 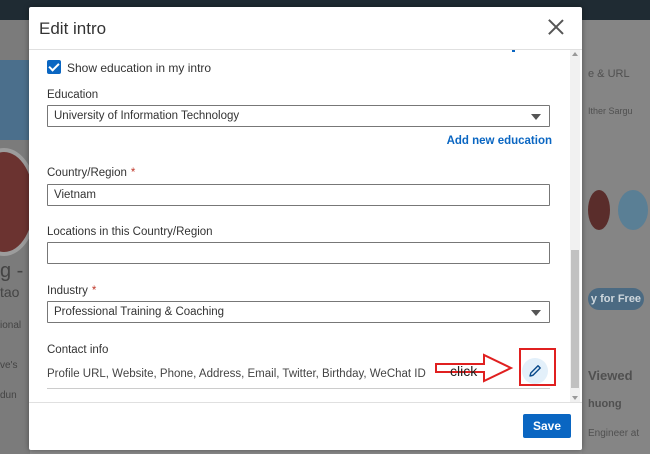 I want to click on modal-scrollbar, so click(x=575, y=226).